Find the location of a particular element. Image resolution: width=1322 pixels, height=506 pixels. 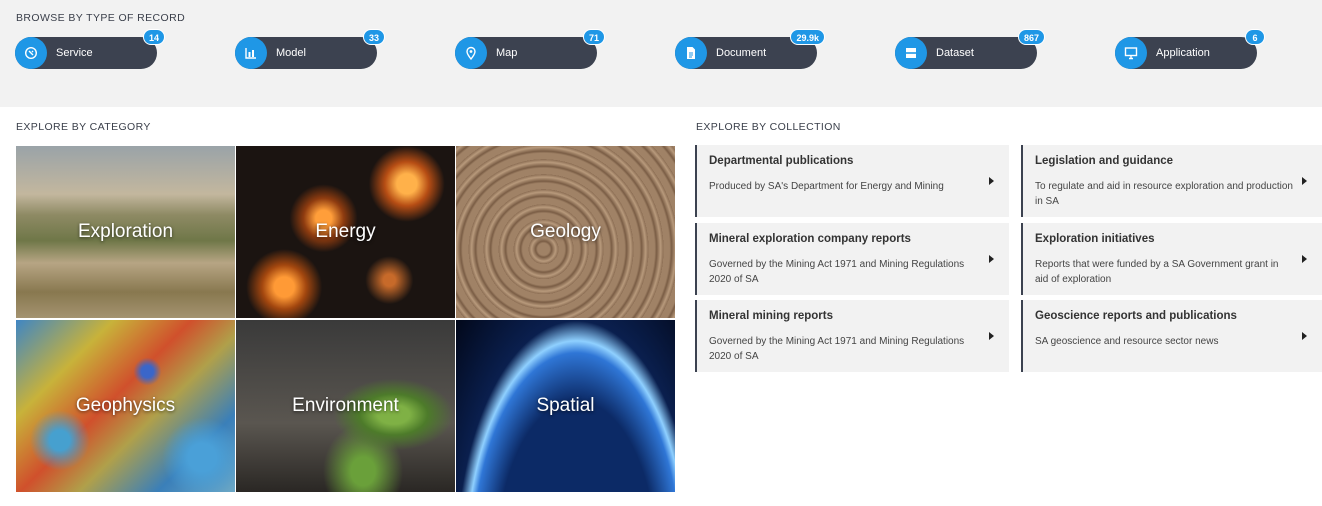

type-label: Service is located at coordinates (74, 53).